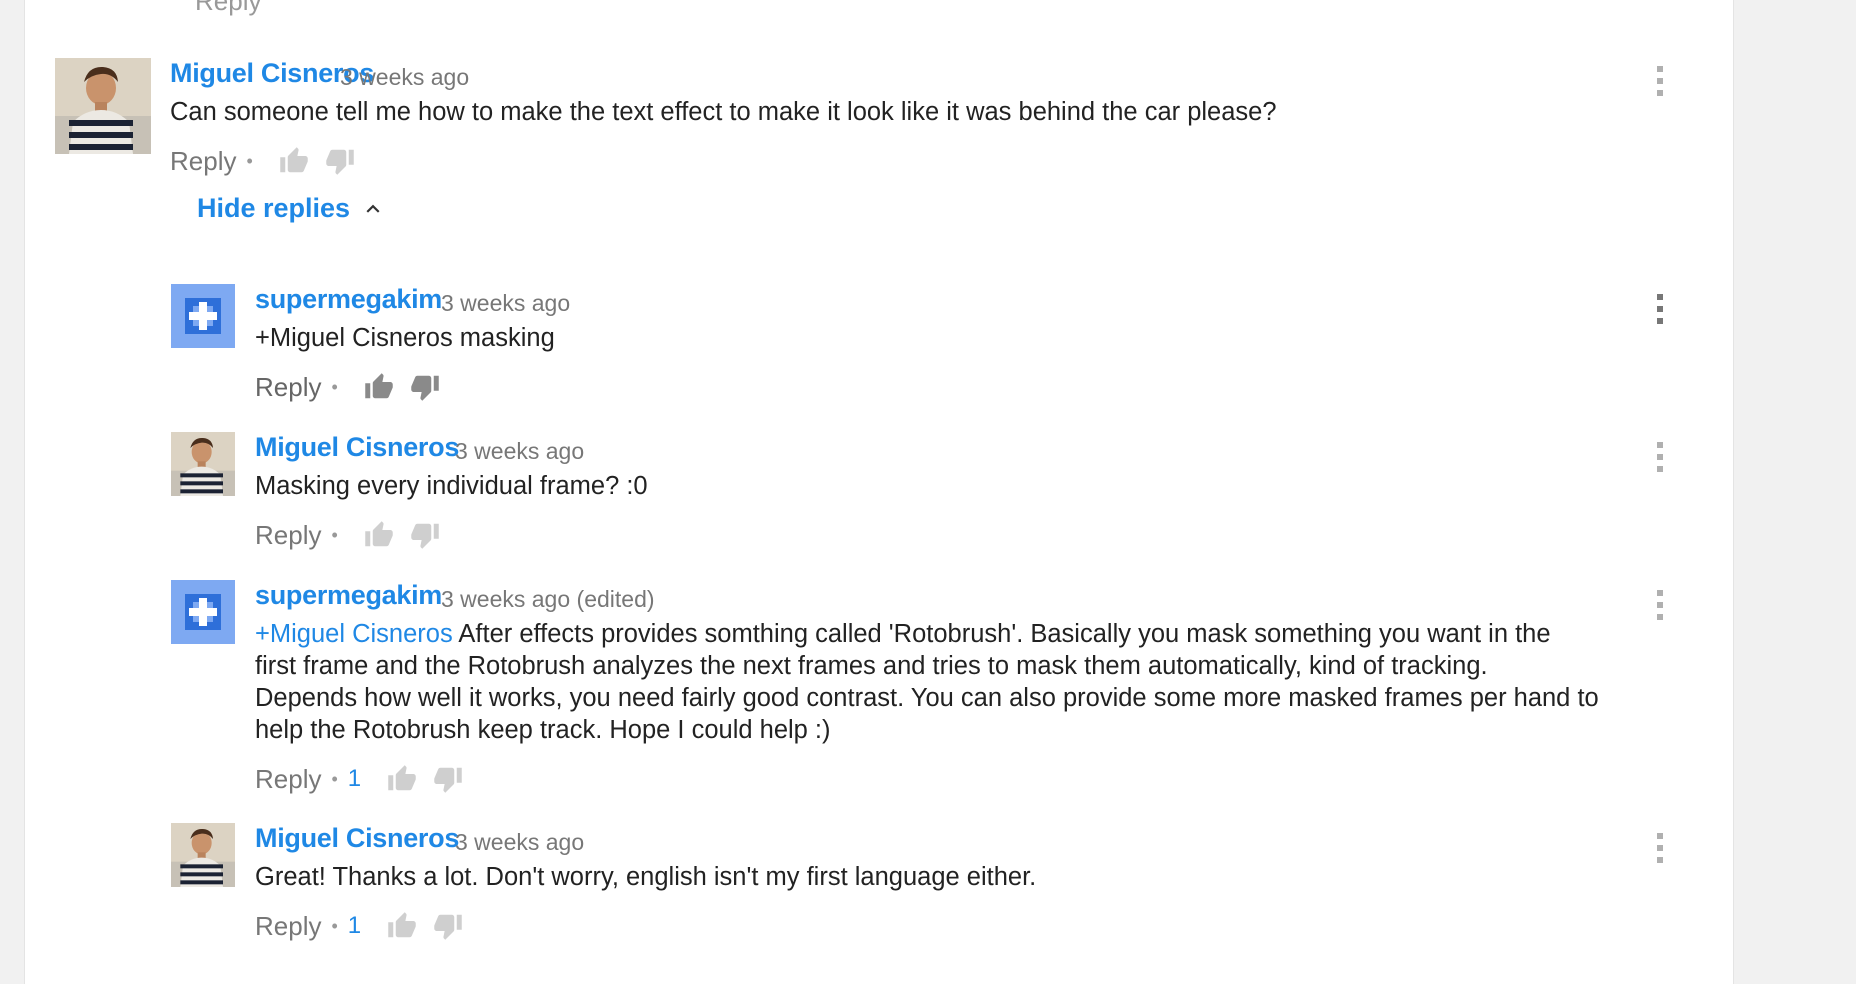 This screenshot has width=1856, height=984. I want to click on previous-reply-button: Reply, so click(228, 8).